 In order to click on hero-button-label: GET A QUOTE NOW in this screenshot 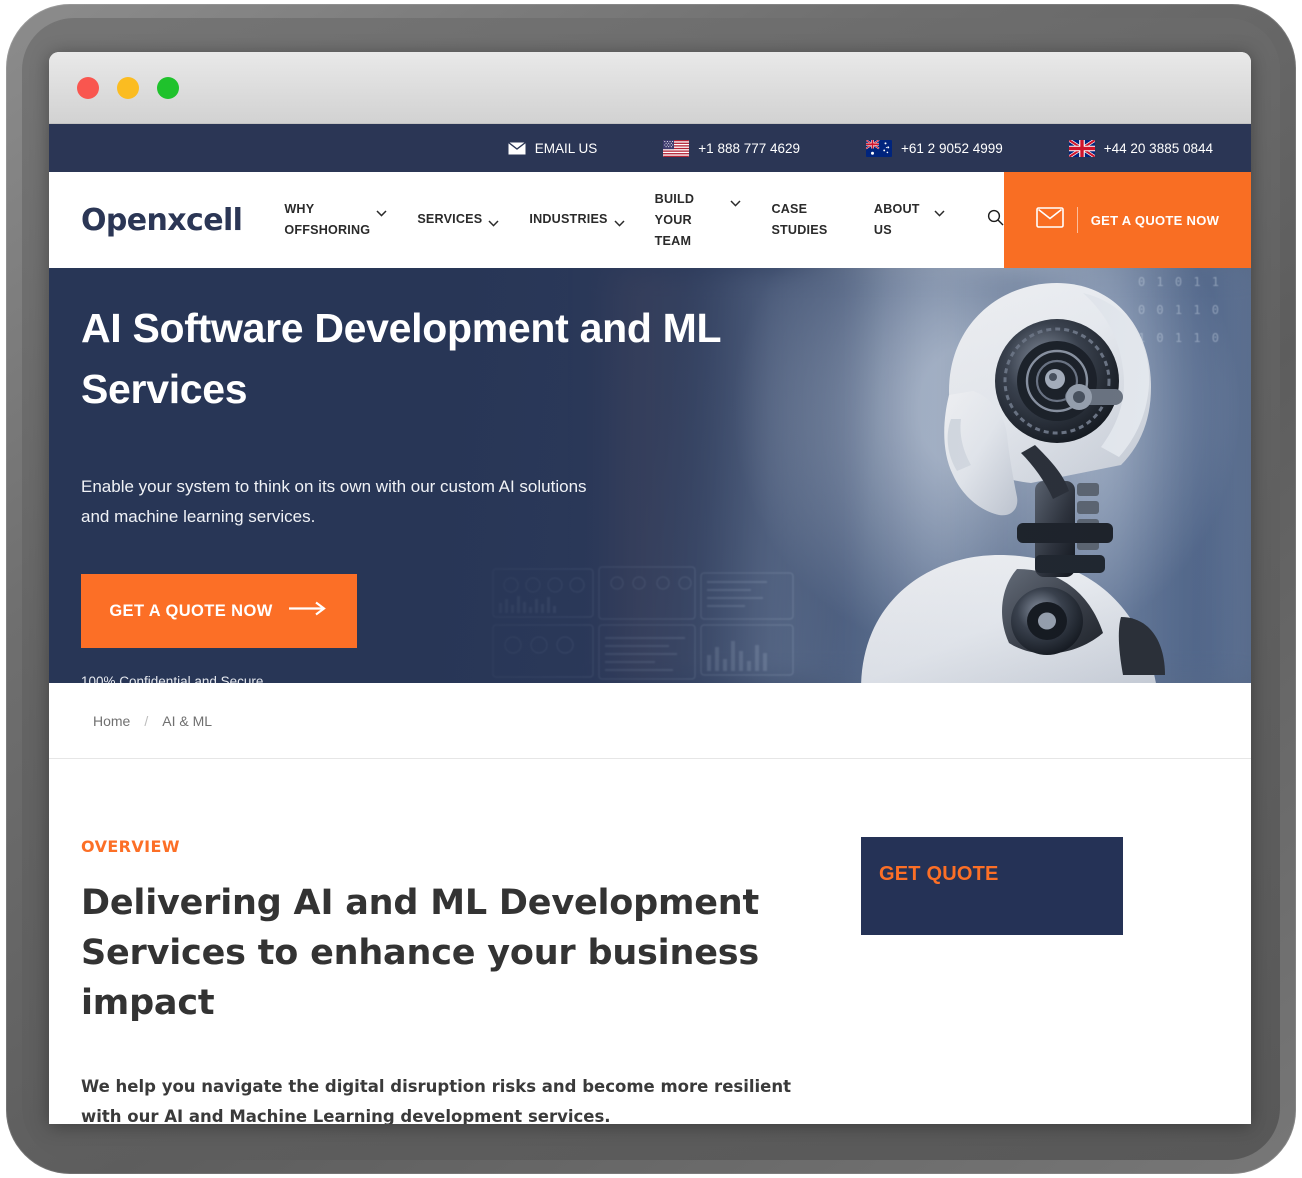, I will do `click(191, 610)`.